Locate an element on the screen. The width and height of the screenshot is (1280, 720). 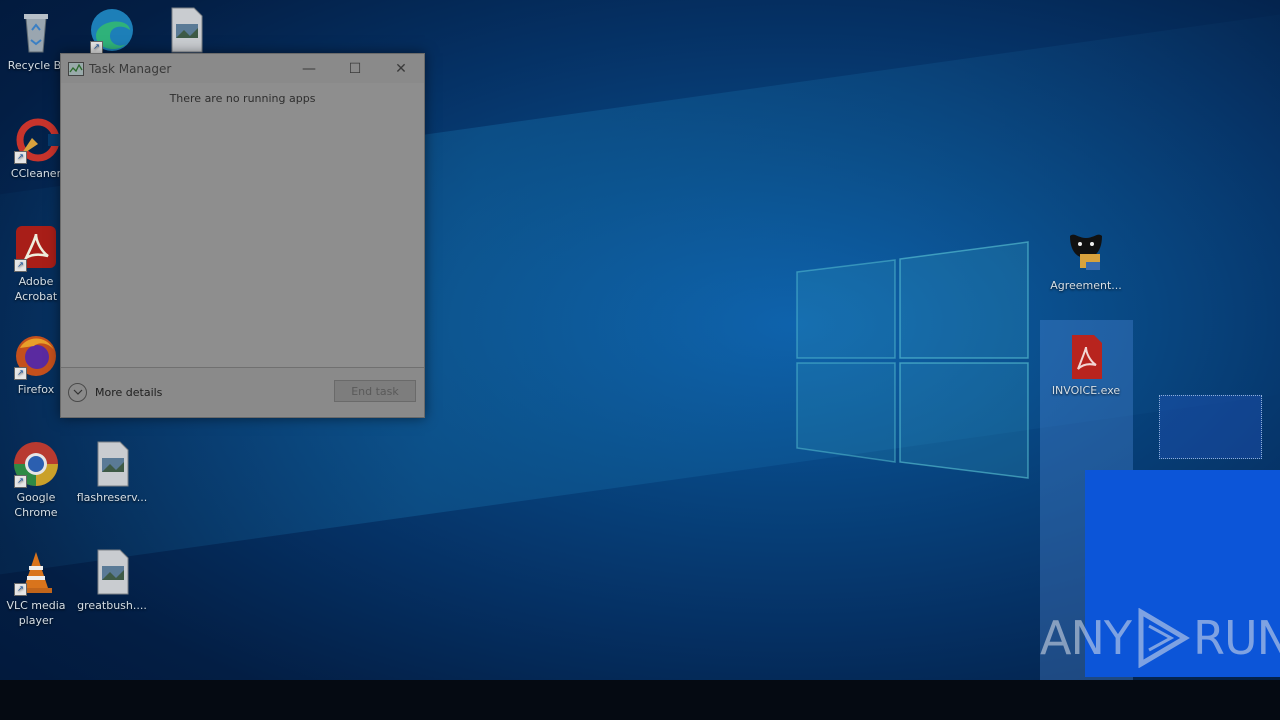
title-bar: Task Manager — ☐ ✕ is located at coordinates (242, 68).